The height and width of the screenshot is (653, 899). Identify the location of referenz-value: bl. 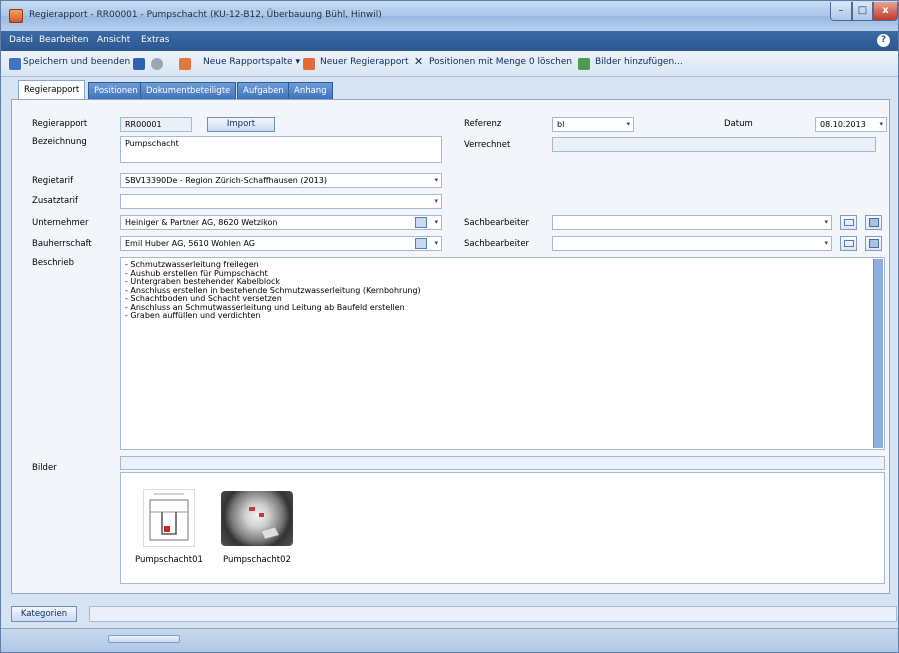
(561, 124).